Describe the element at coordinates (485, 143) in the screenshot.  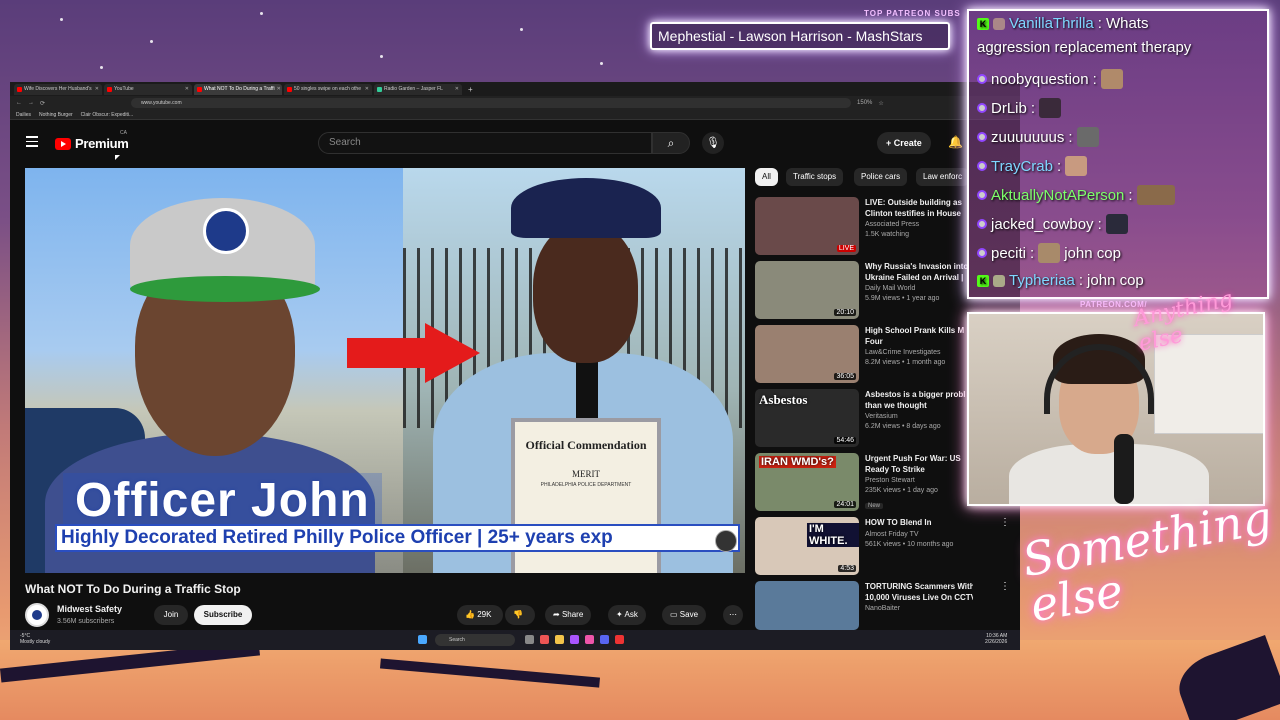
I see `search-input: Search` at that location.